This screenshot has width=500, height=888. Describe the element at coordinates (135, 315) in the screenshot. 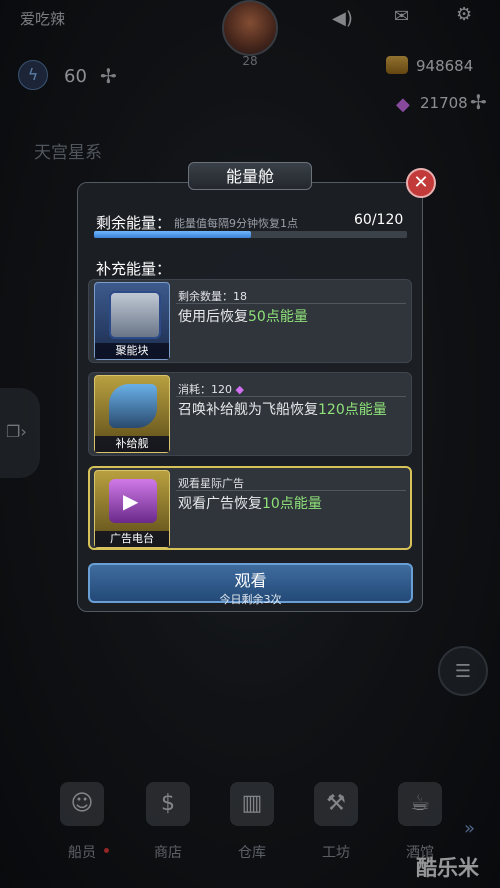

I see `energy-block-icon` at that location.